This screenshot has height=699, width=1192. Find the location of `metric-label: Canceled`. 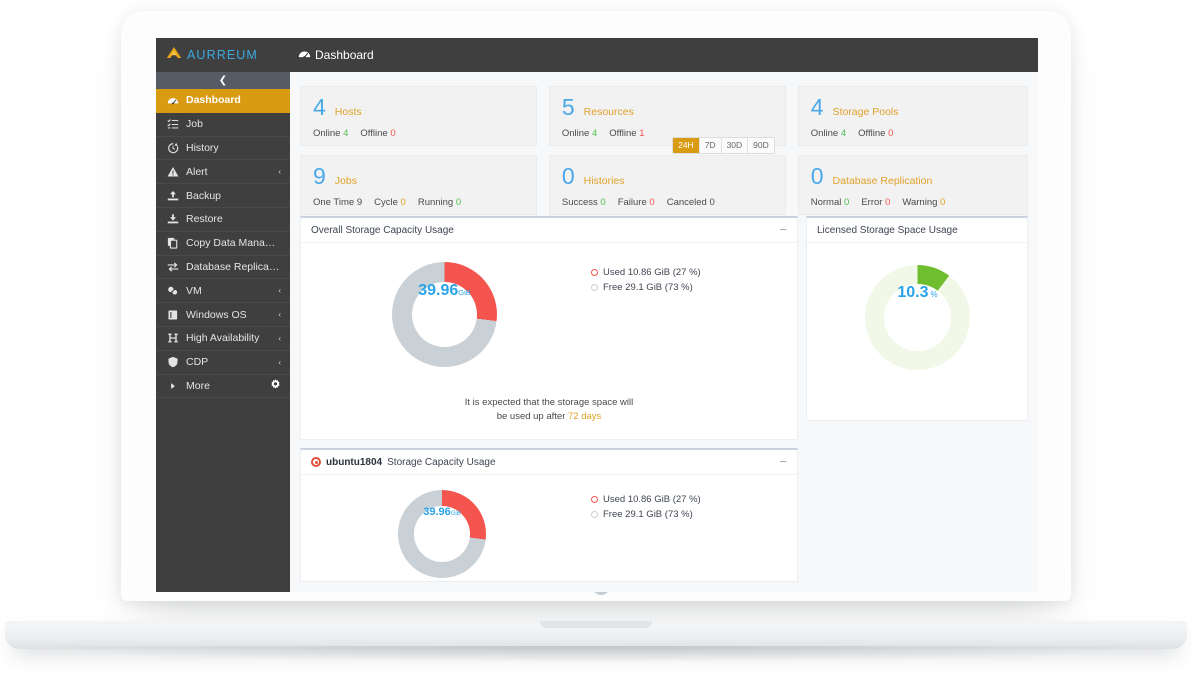

metric-label: Canceled is located at coordinates (686, 202).